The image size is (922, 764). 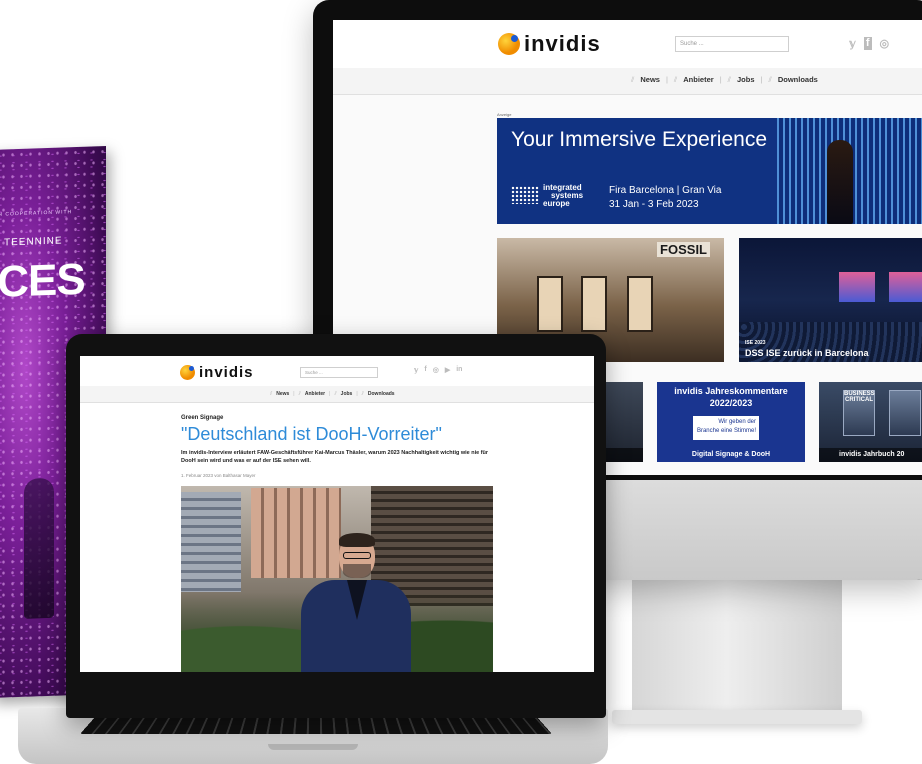 What do you see at coordinates (337, 394) in the screenshot?
I see `laptop-nav: ⫽ News | ⫽ Anbieter | ⫽ Jobs | ⫽ Downloads` at bounding box center [337, 394].